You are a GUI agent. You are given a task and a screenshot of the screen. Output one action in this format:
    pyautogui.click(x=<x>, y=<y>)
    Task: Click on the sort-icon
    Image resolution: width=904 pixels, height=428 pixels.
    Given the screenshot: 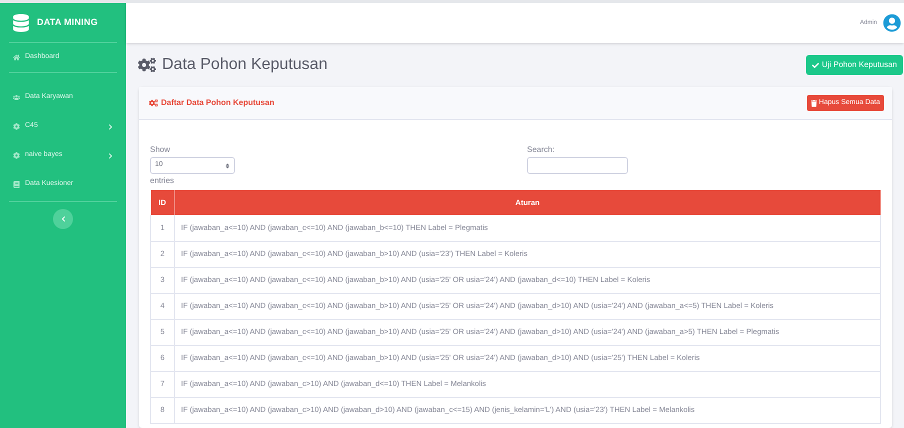 What is the action you would take?
    pyautogui.click(x=227, y=165)
    